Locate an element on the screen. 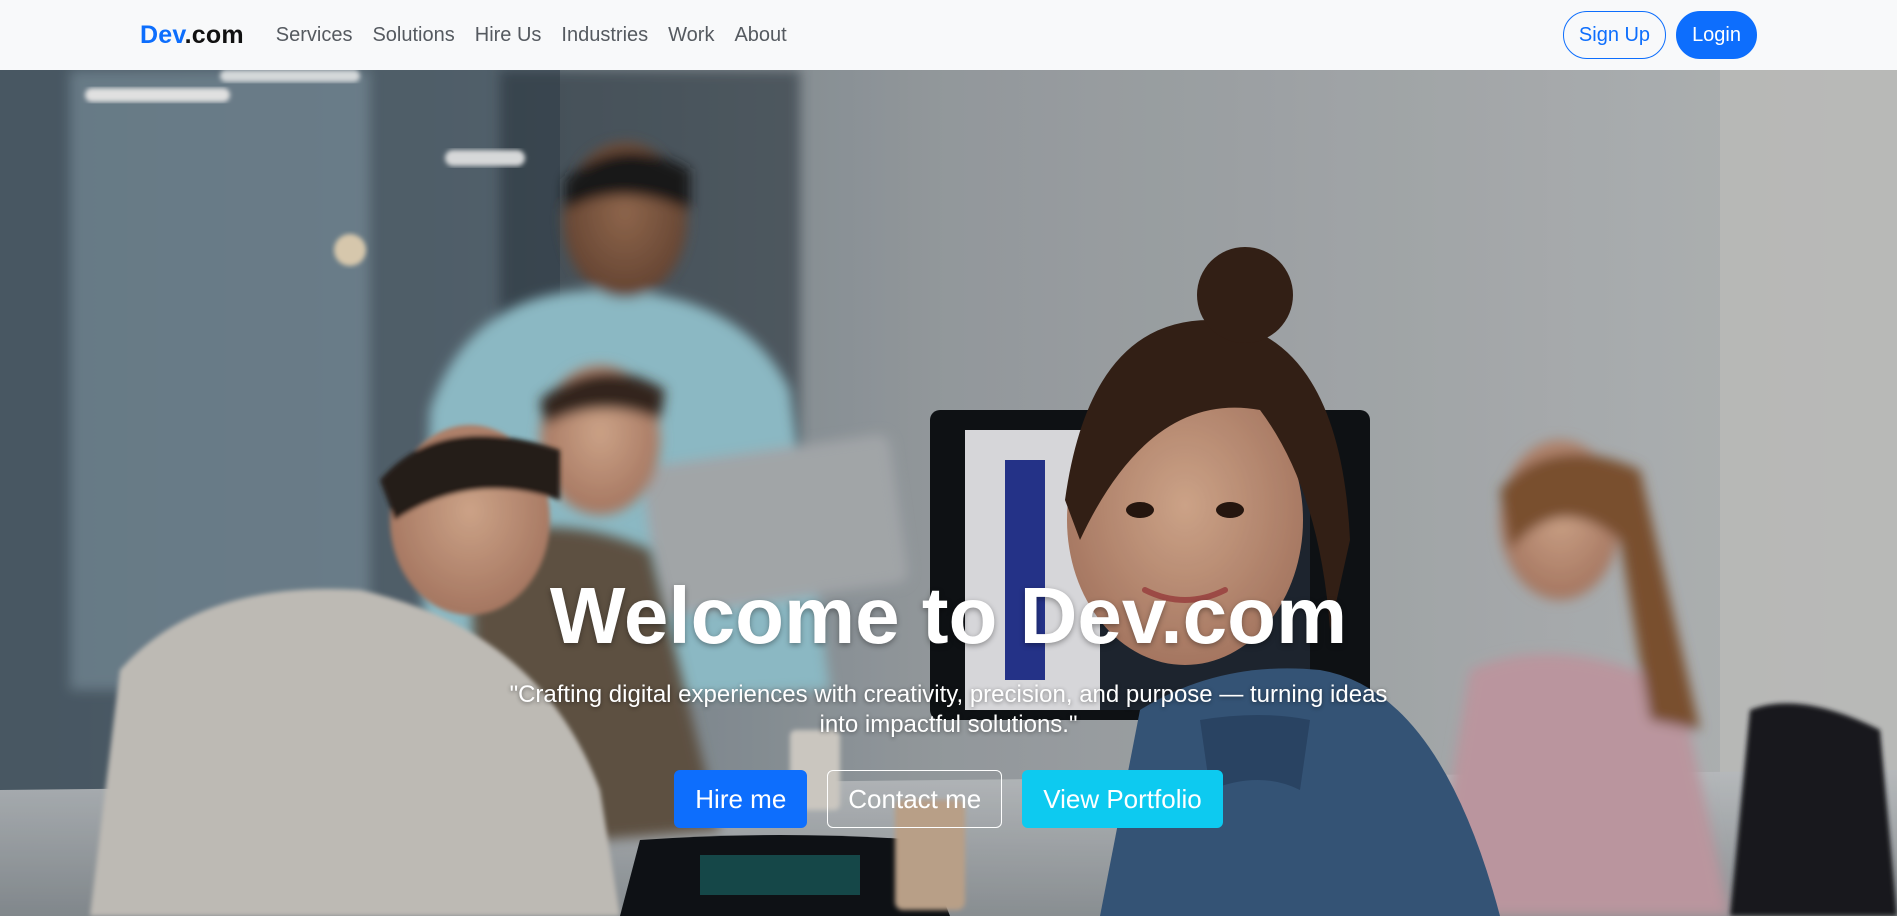 The image size is (1897, 916). nav-link-industries: Industries is located at coordinates (604, 35).